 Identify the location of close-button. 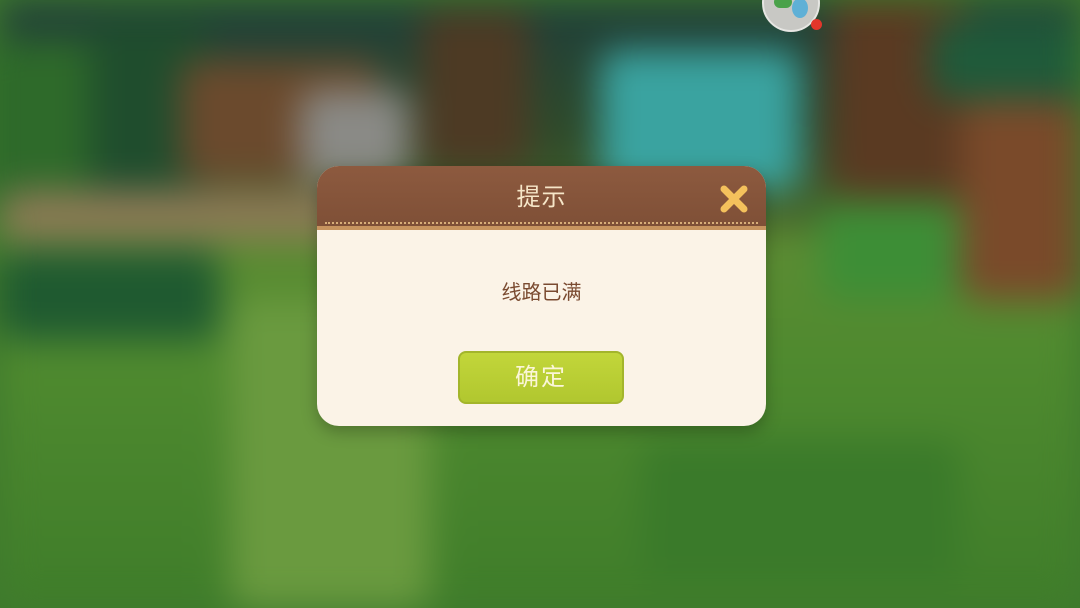
(734, 199).